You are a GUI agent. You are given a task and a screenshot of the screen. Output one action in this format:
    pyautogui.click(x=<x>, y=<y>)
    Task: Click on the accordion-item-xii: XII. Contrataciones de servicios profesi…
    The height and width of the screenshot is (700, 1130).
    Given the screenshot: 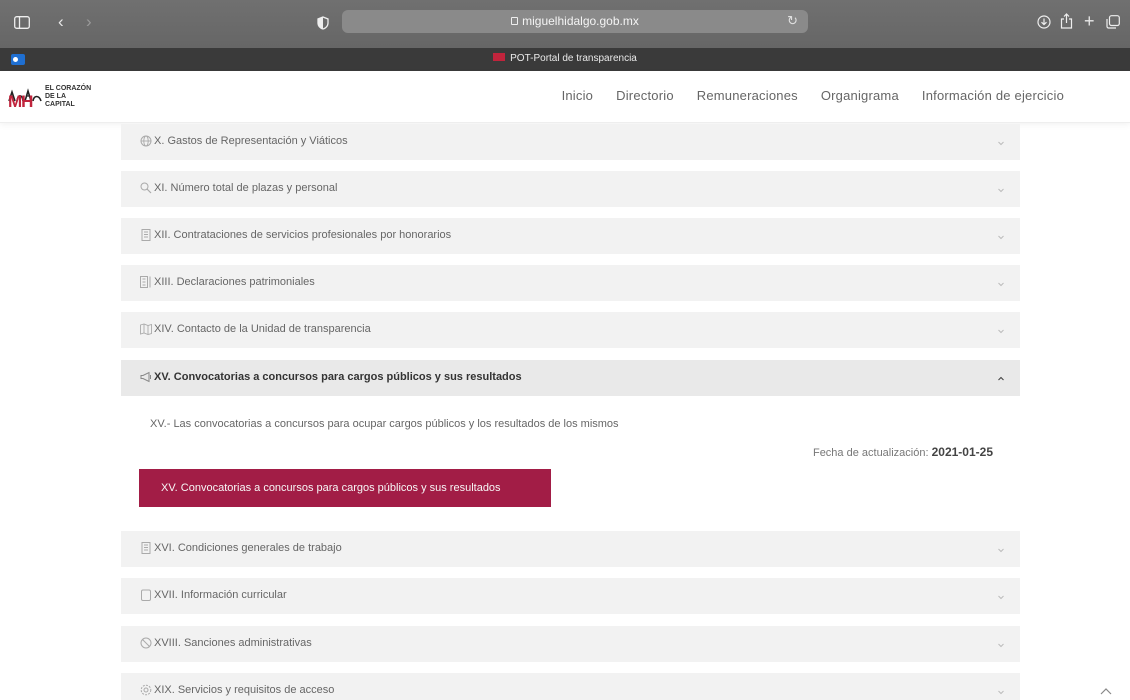 What is the action you would take?
    pyautogui.click(x=570, y=236)
    